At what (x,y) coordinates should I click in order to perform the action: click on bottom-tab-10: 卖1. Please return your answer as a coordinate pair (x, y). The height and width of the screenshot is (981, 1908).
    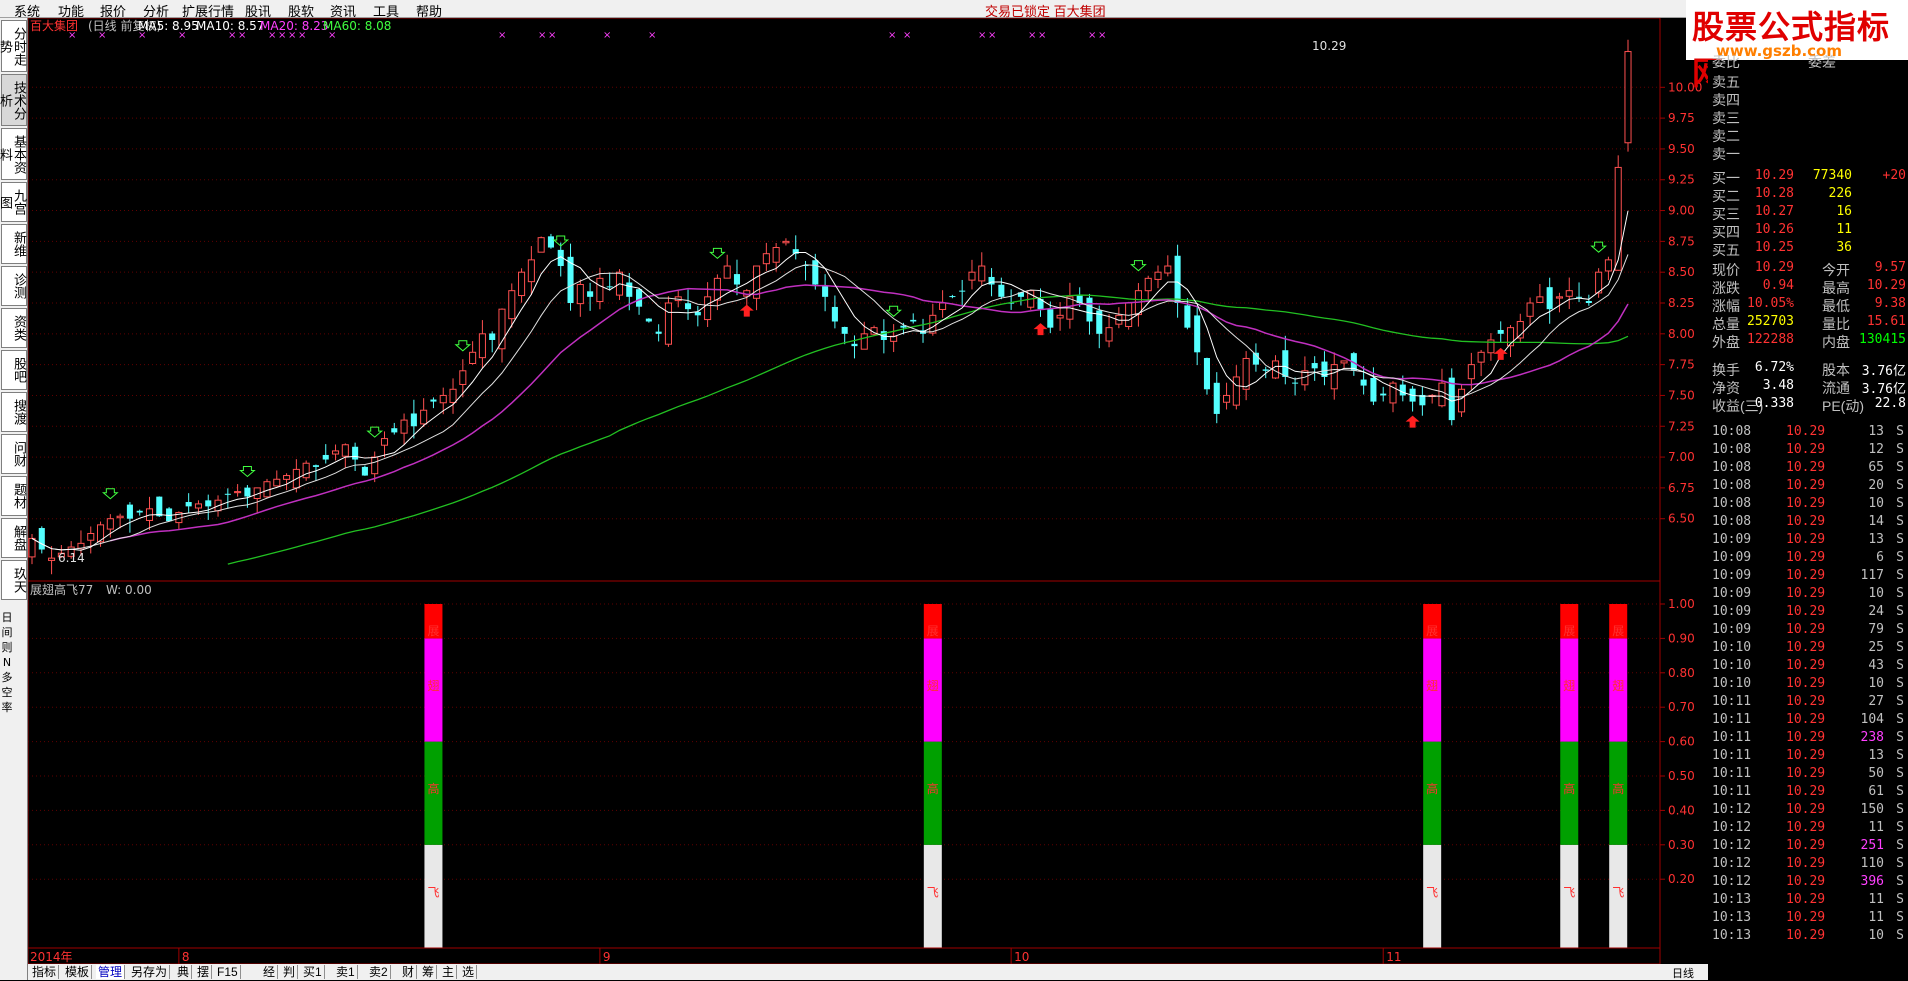
    Looking at the image, I should click on (346, 972).